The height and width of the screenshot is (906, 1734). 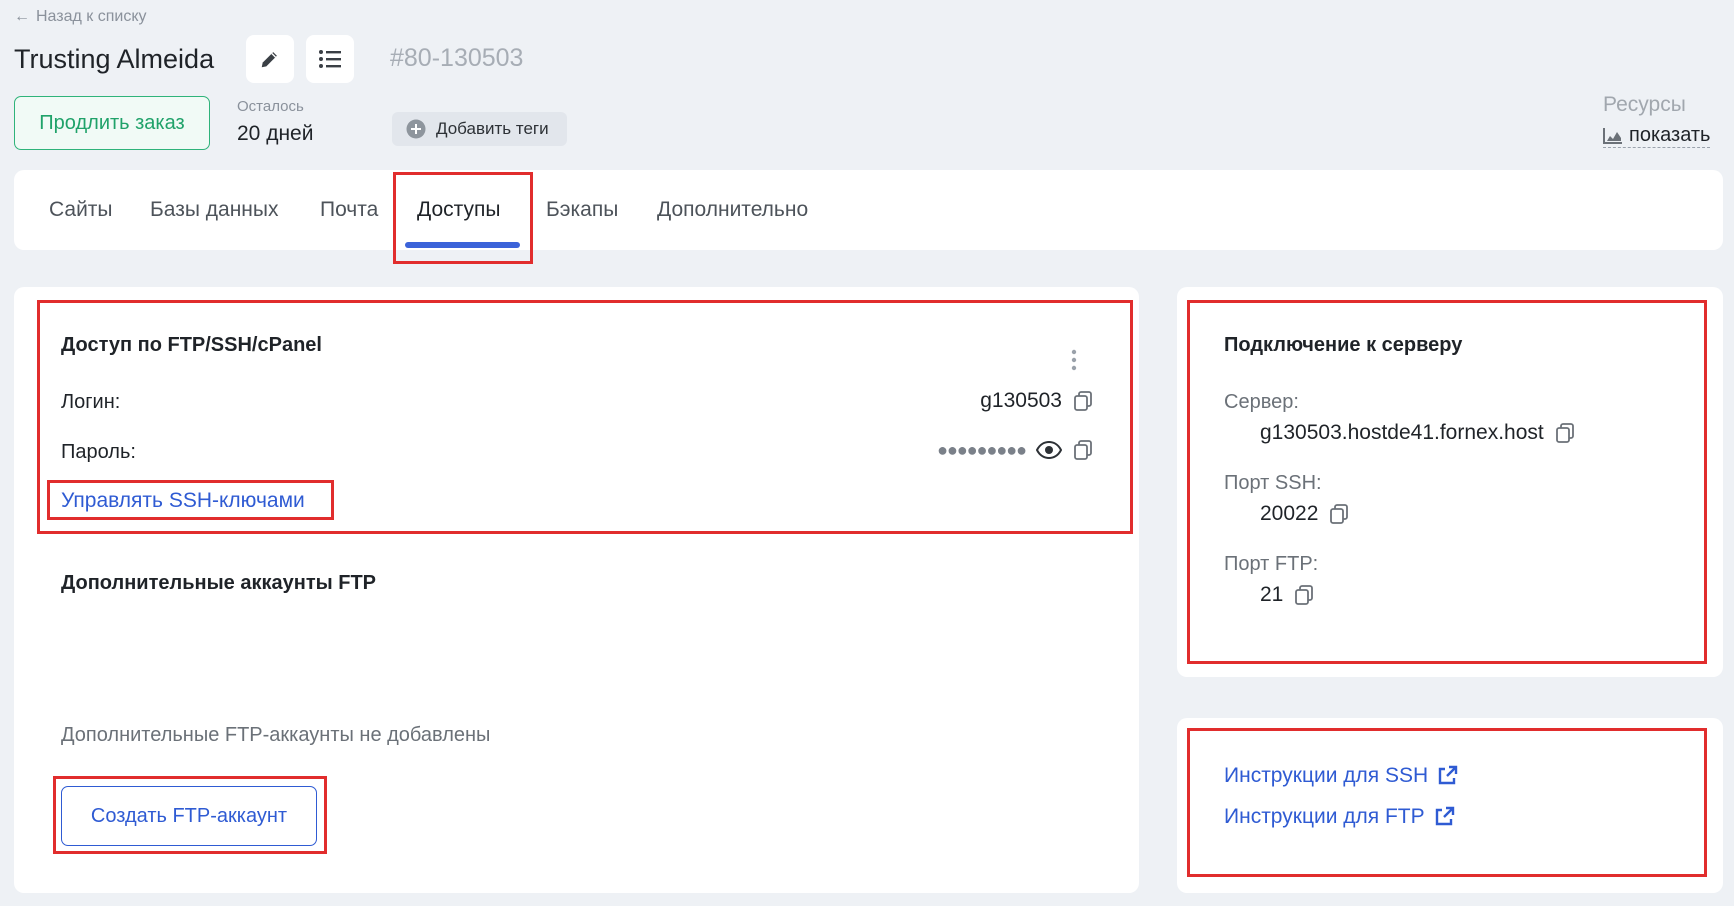 What do you see at coordinates (458, 210) in the screenshot?
I see `tab-access: Доступы` at bounding box center [458, 210].